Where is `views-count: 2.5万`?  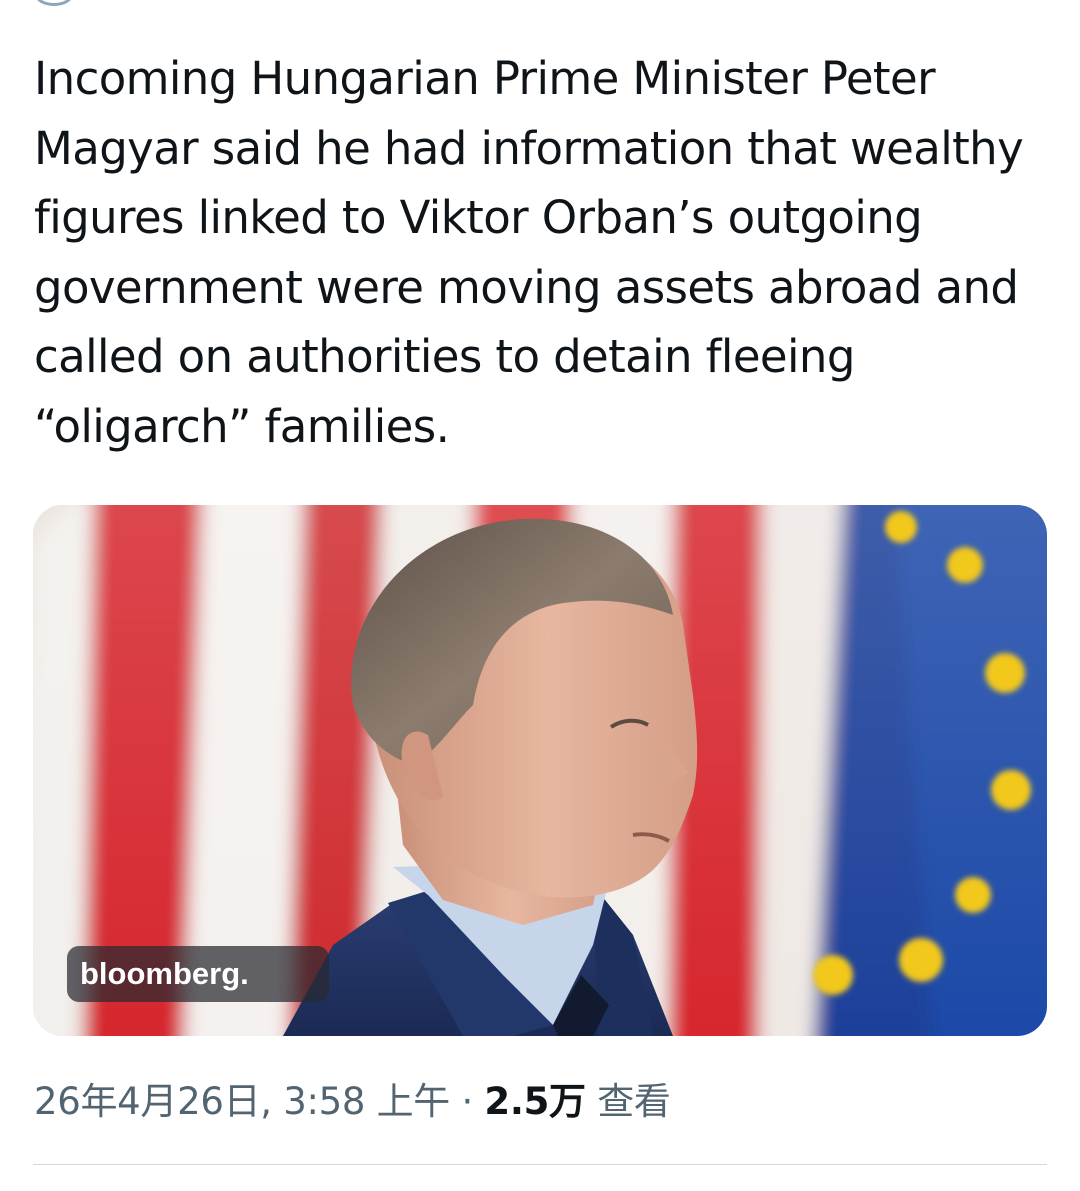 views-count: 2.5万 is located at coordinates (535, 1101).